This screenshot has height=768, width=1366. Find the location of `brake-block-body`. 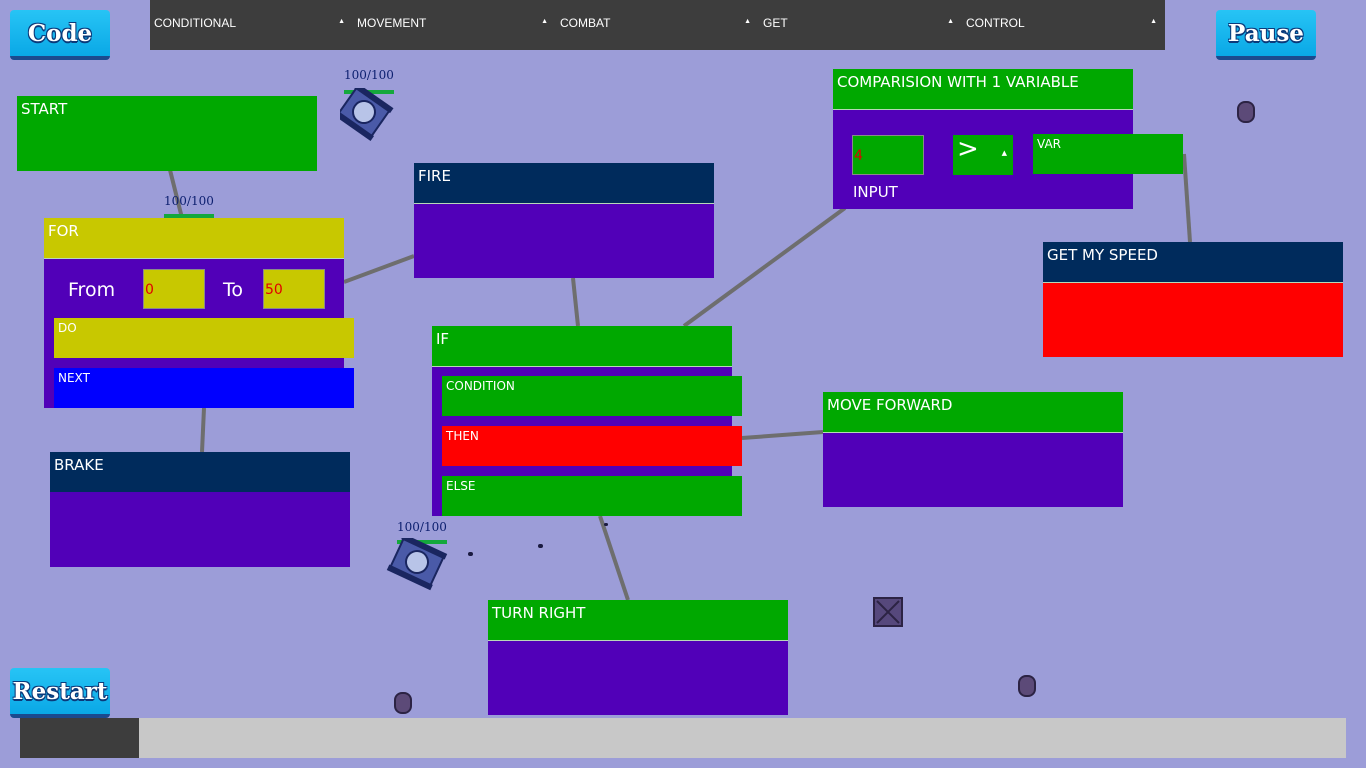

brake-block-body is located at coordinates (200, 529).